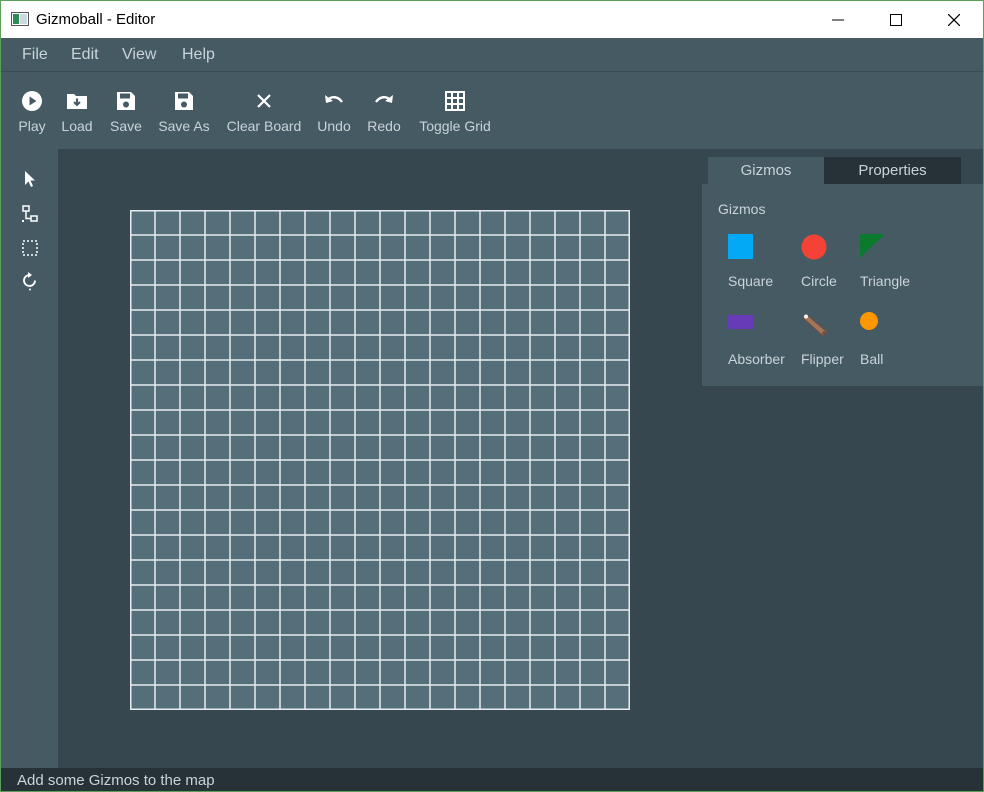  Describe the element at coordinates (32, 101) in the screenshot. I see `play-icon` at that location.